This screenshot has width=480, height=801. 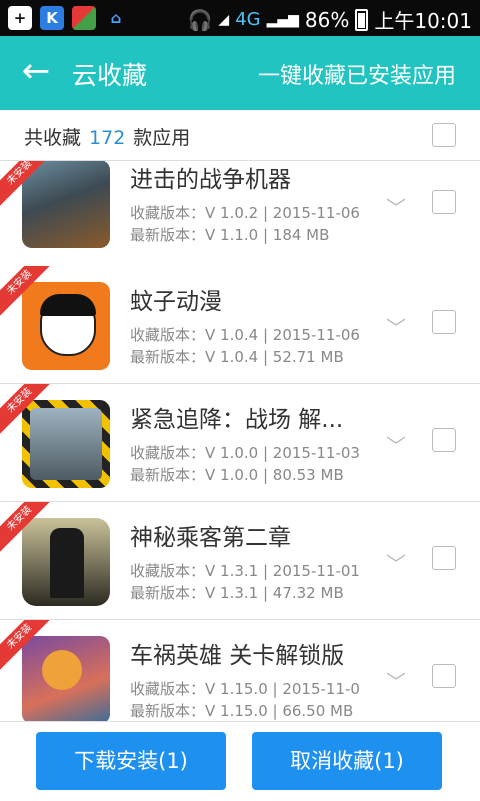 What do you see at coordinates (116, 18) in the screenshot?
I see `chat-notification-icon: ⌂` at bounding box center [116, 18].